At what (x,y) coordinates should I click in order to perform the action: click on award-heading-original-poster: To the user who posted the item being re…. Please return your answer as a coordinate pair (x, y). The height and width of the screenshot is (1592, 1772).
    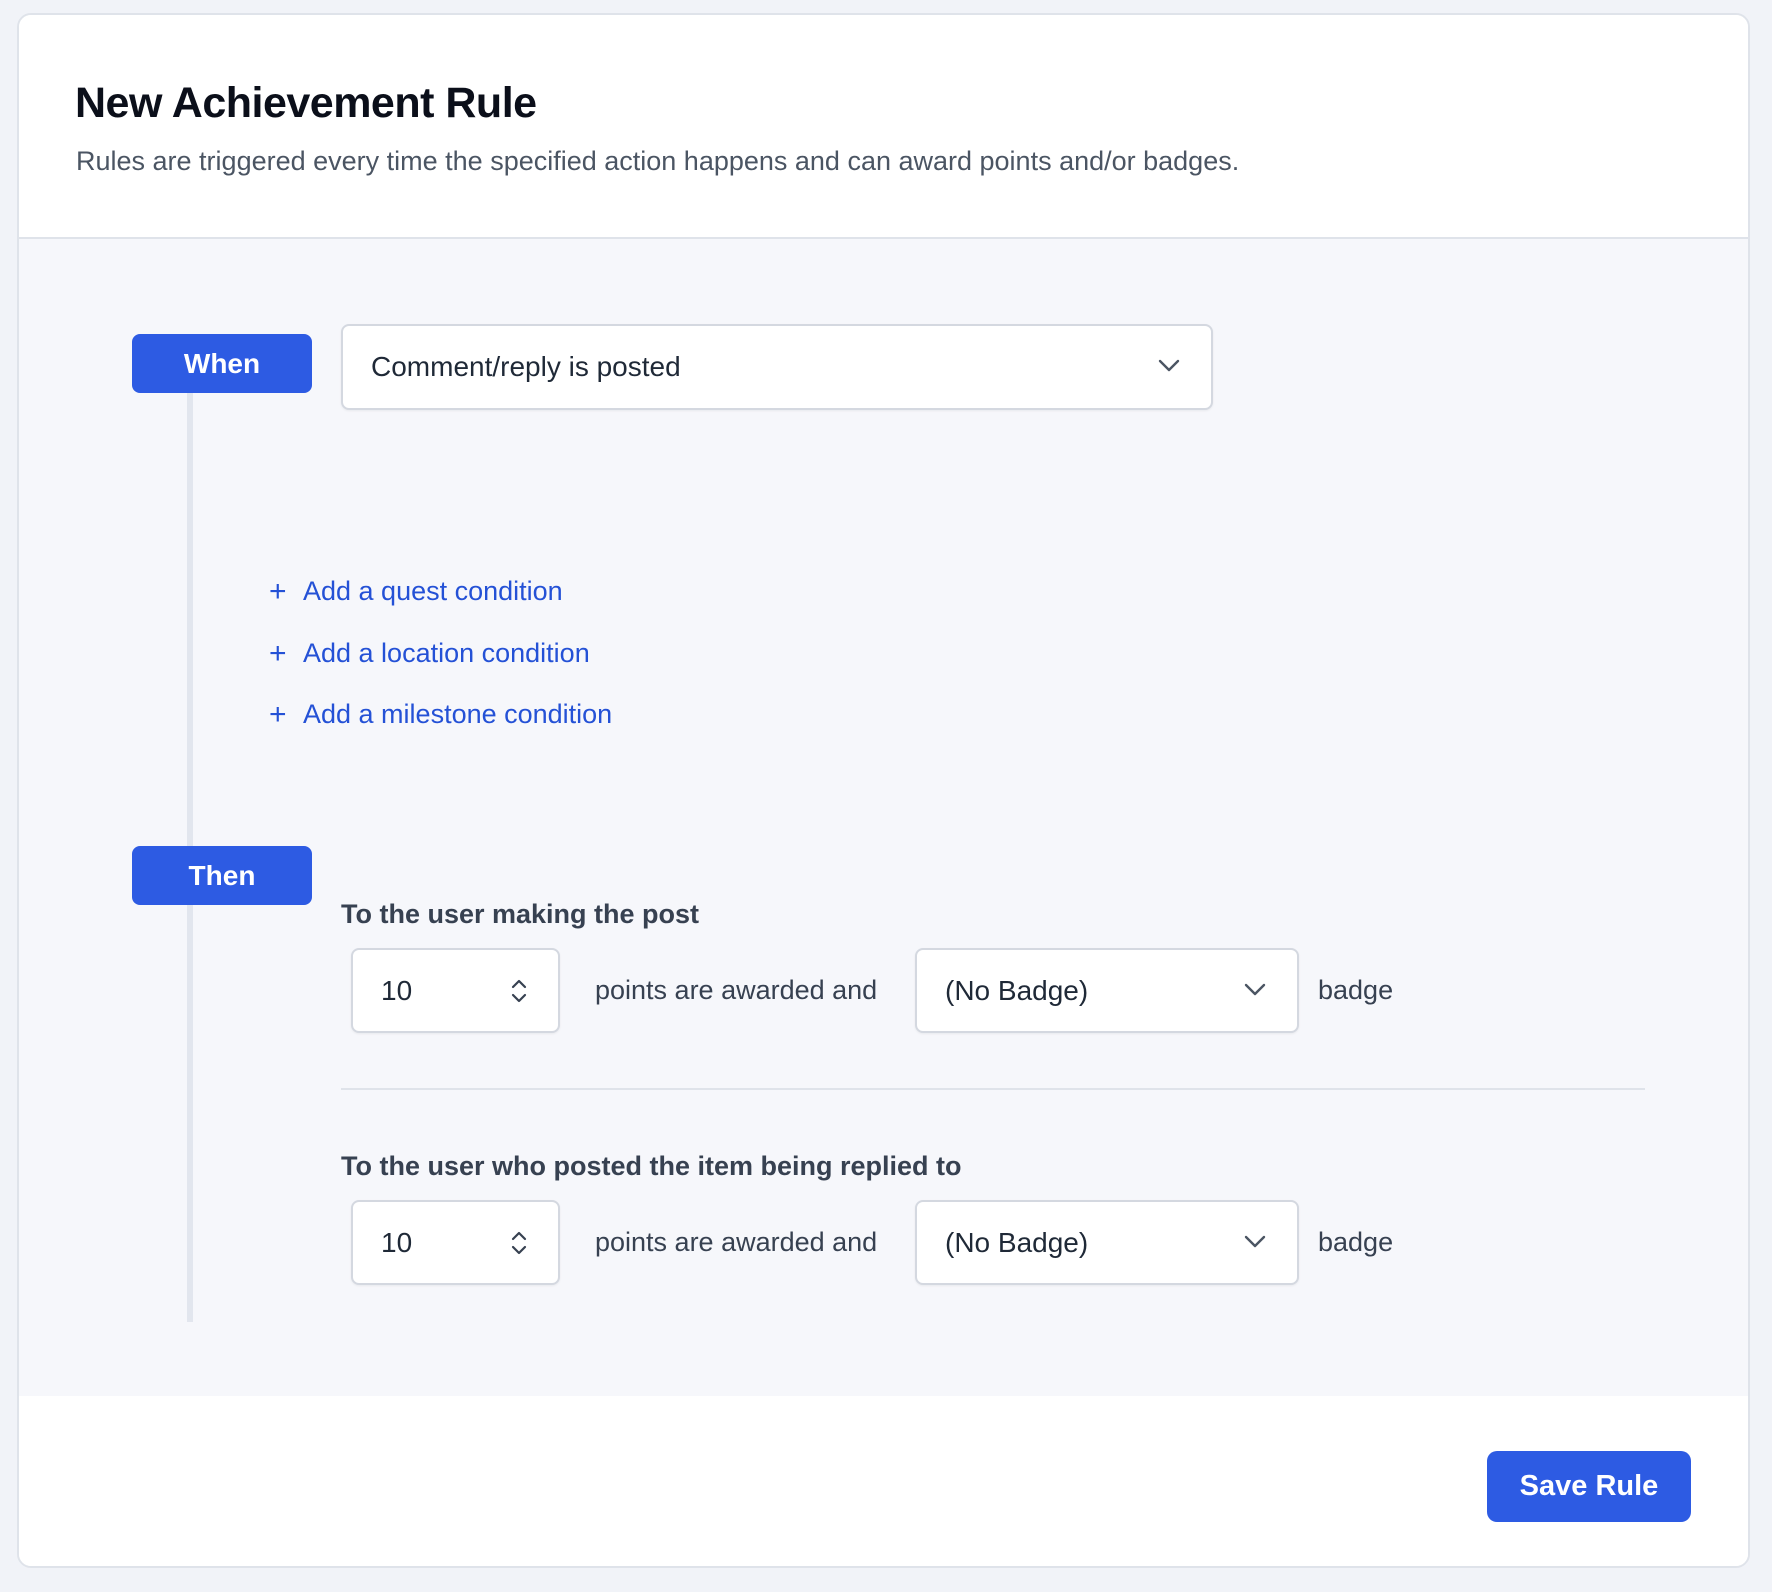
    Looking at the image, I should click on (651, 1166).